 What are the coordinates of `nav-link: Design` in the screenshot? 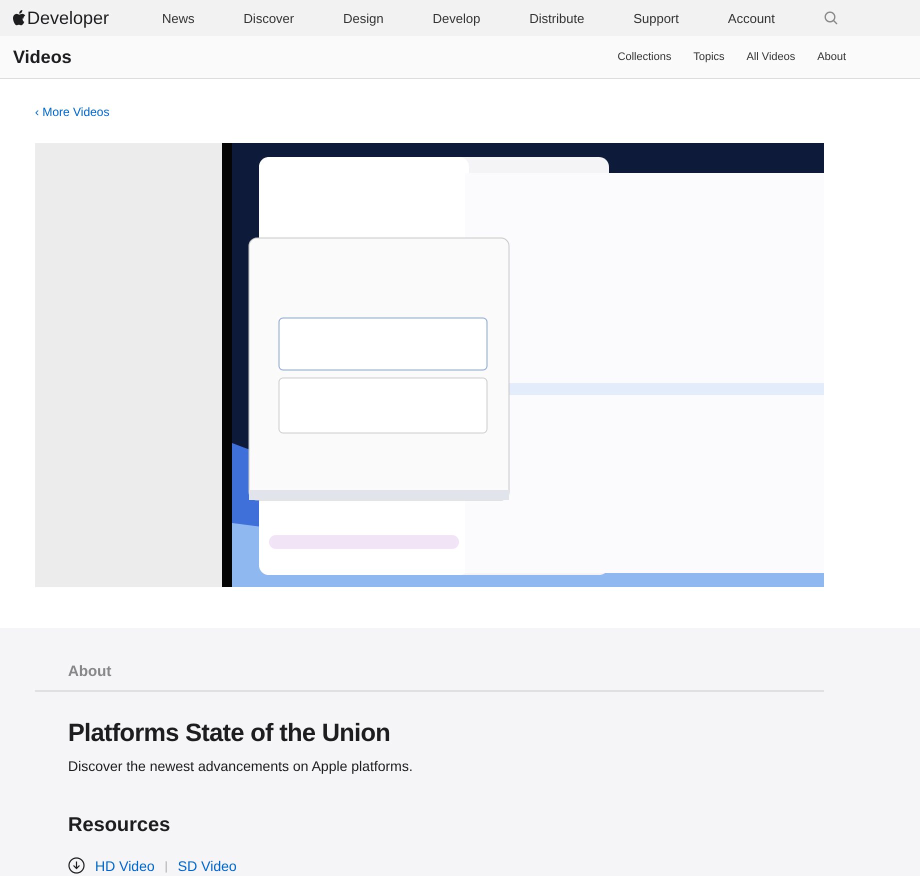 It's located at (363, 18).